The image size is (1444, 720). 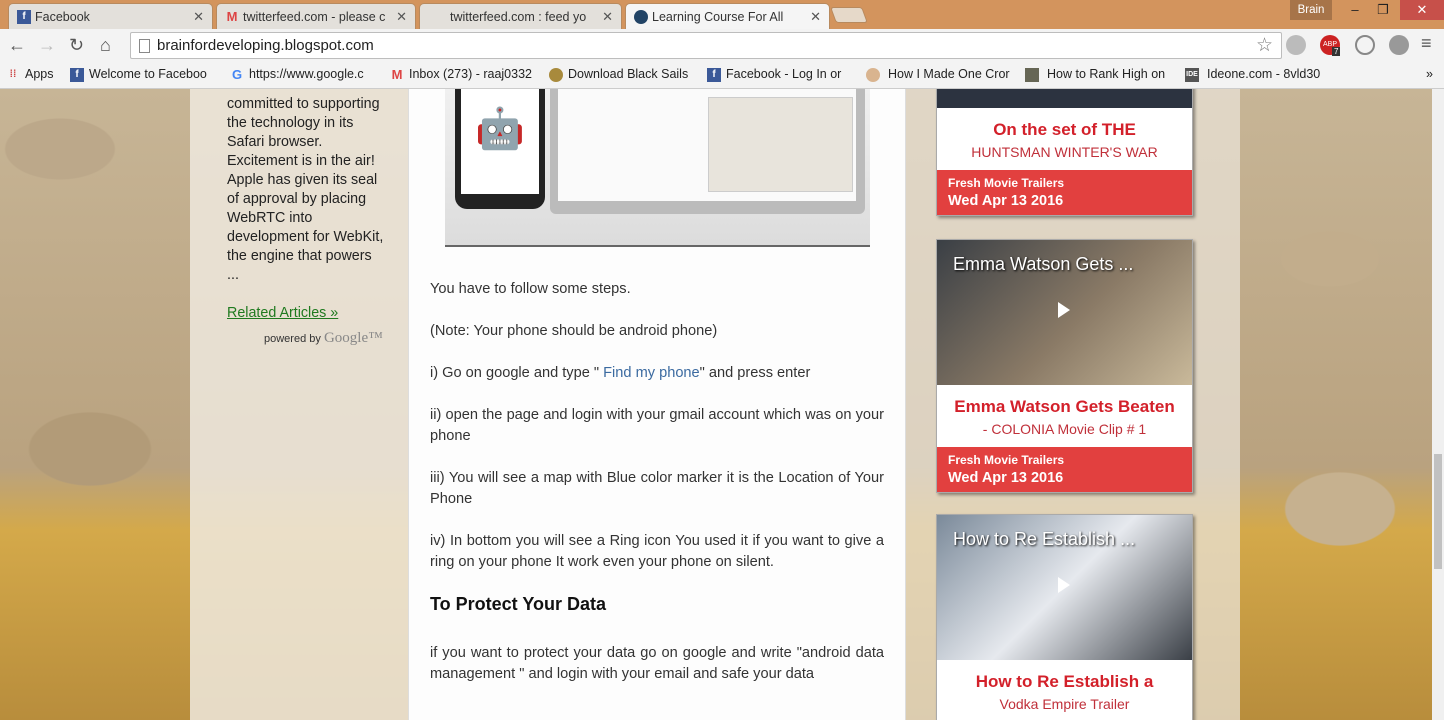 I want to click on bookmark-item: How I Made One Cror, so click(x=938, y=74).